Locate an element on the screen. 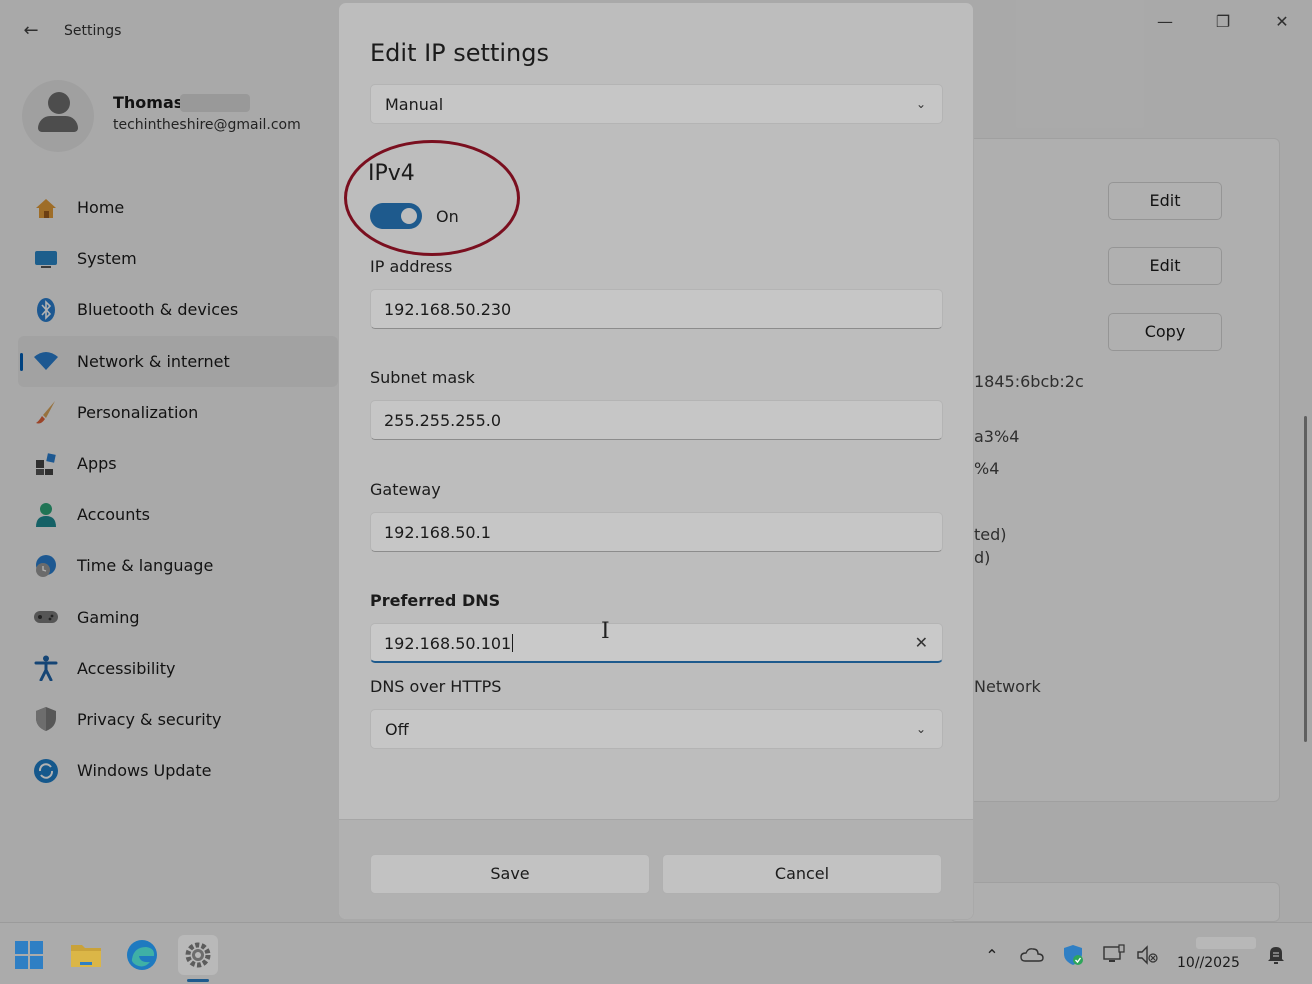  annotation-circle is located at coordinates (432, 198).